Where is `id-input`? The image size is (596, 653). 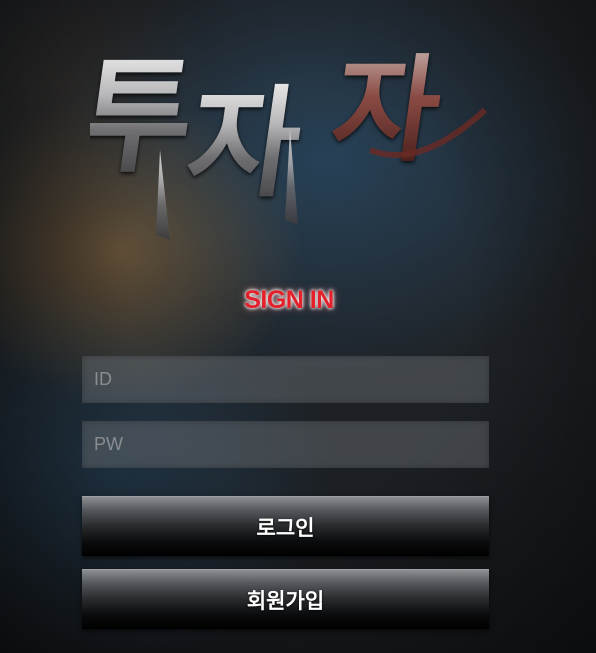
id-input is located at coordinates (285, 379).